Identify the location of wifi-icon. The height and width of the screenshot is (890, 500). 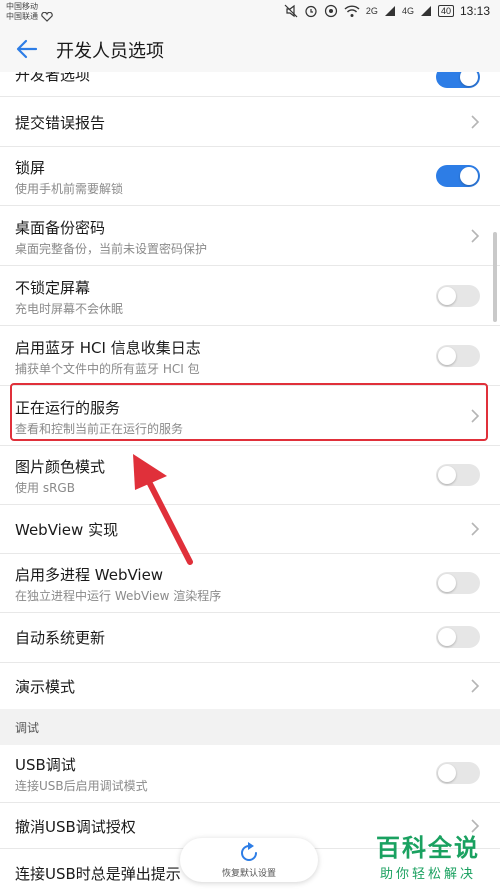
(352, 11).